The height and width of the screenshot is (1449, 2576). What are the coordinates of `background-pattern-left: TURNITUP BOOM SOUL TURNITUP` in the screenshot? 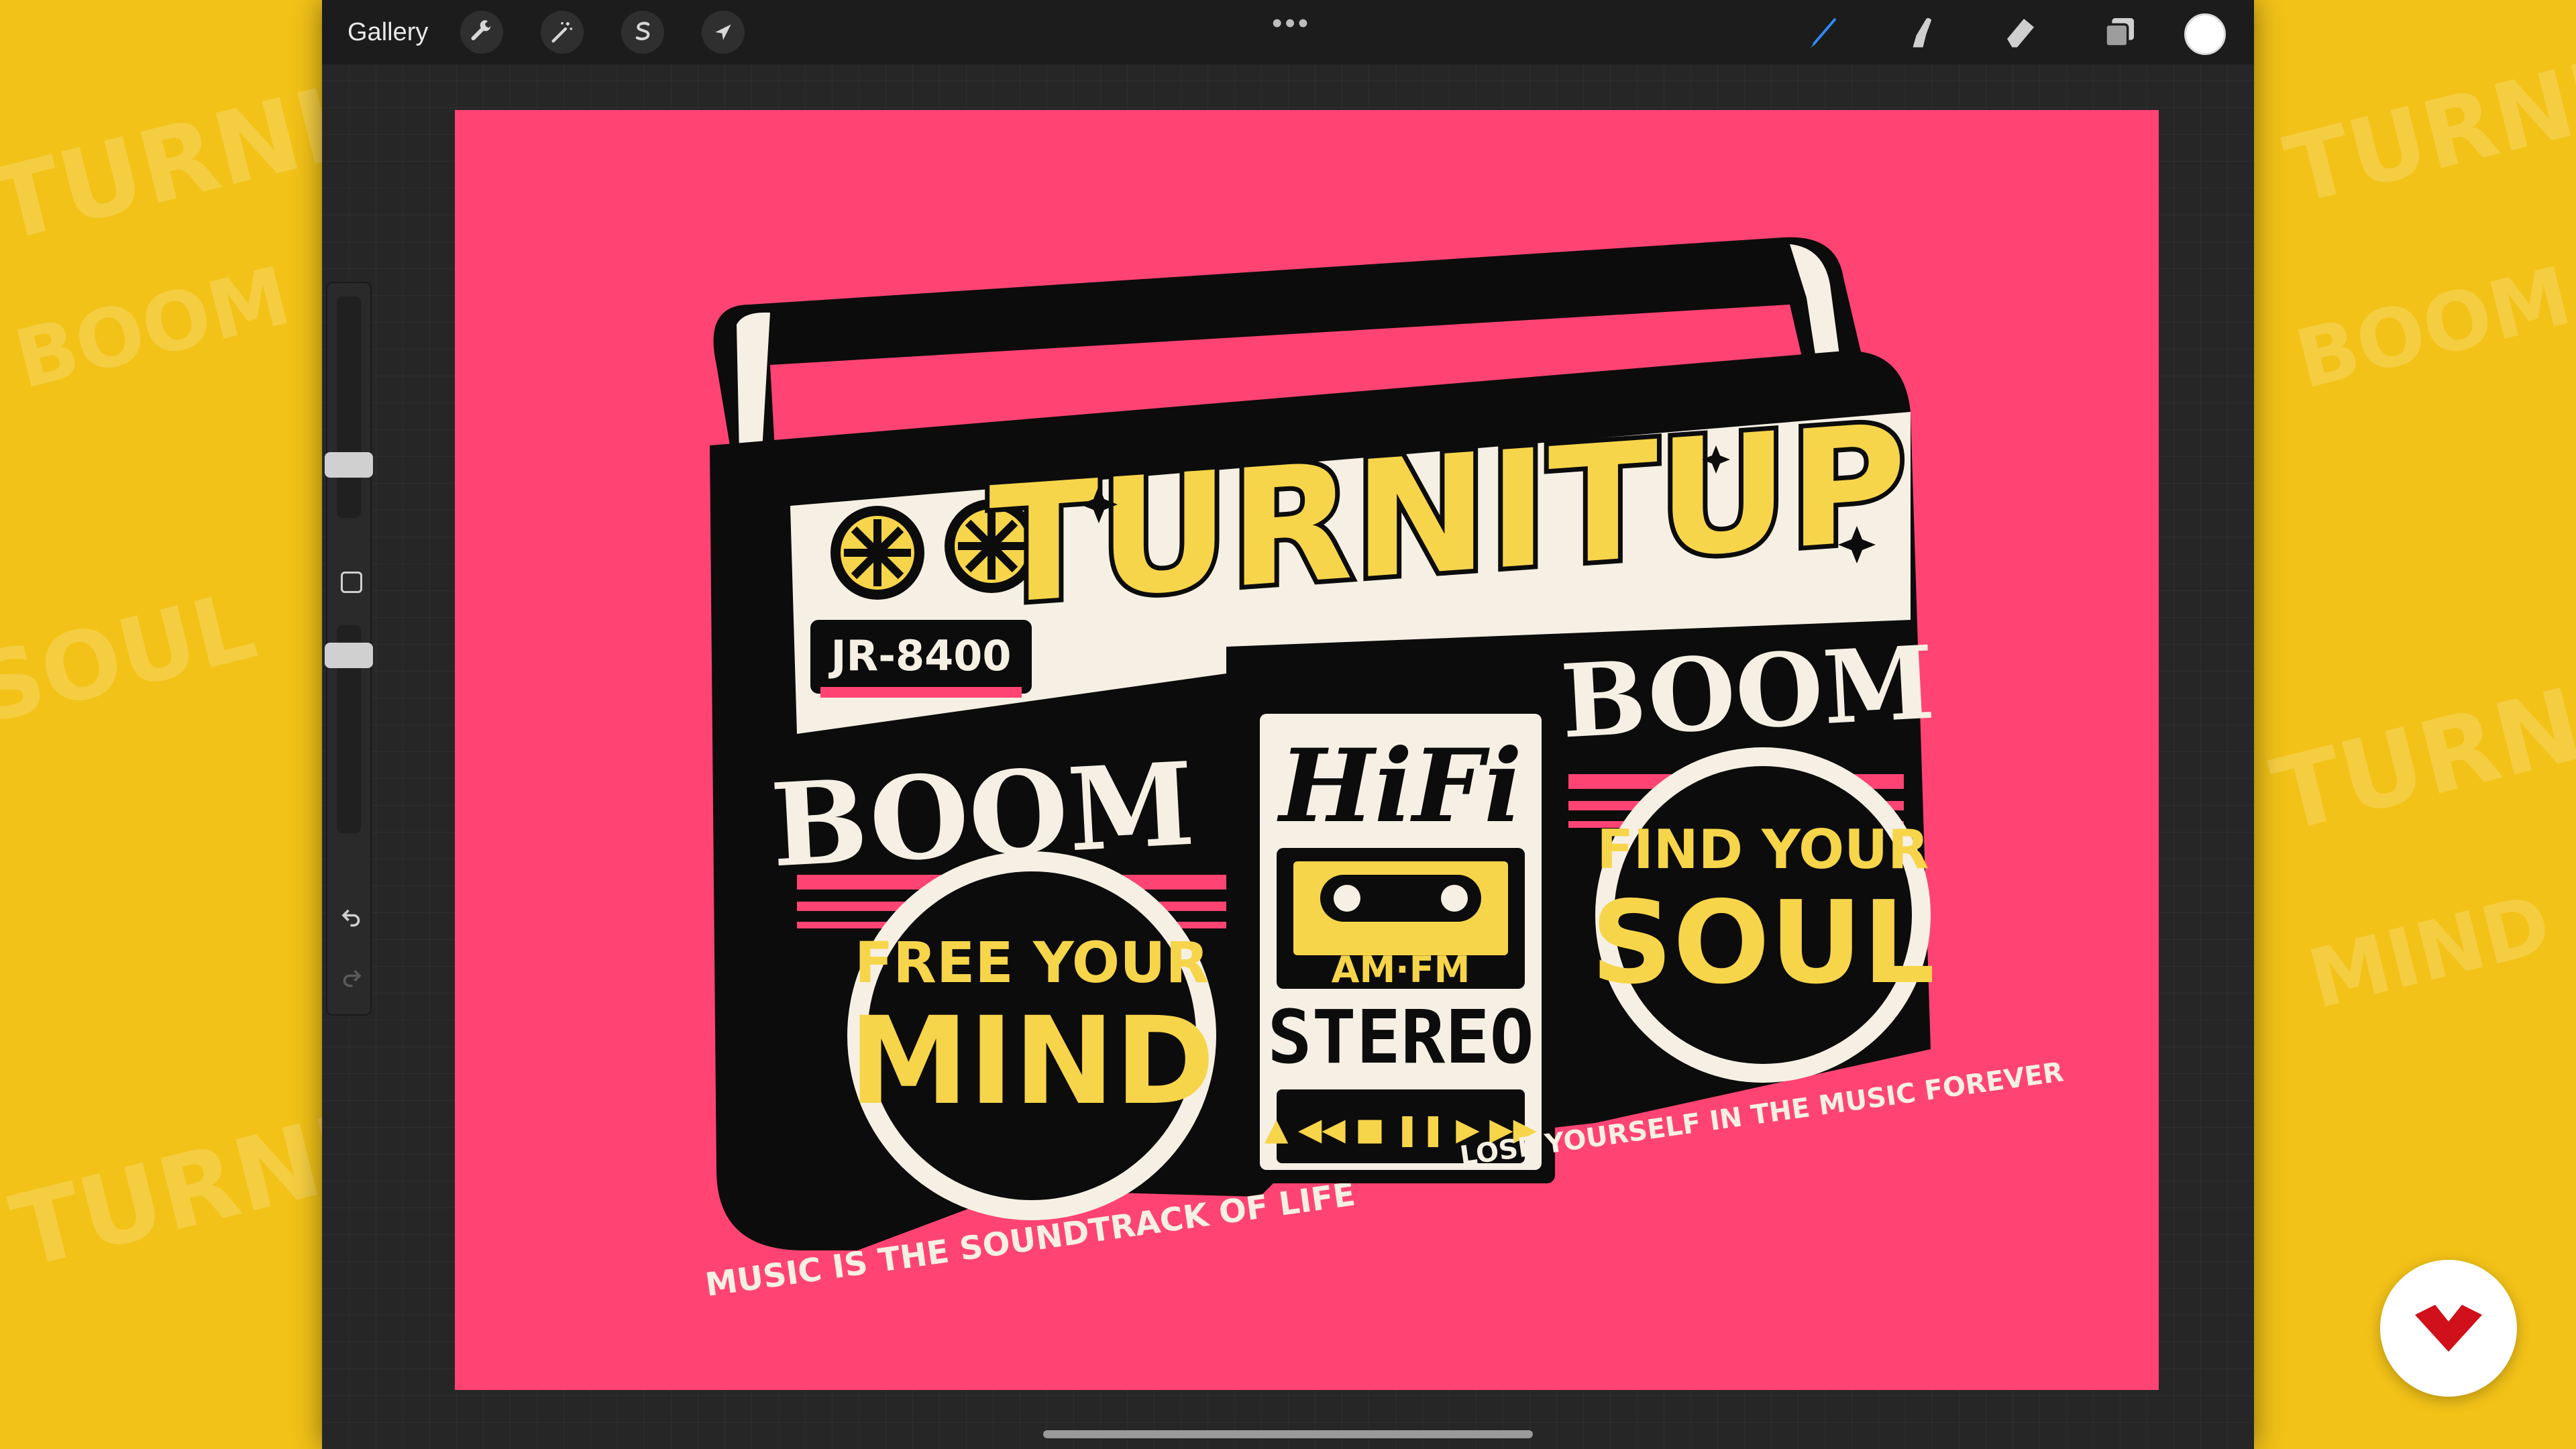 It's located at (161, 724).